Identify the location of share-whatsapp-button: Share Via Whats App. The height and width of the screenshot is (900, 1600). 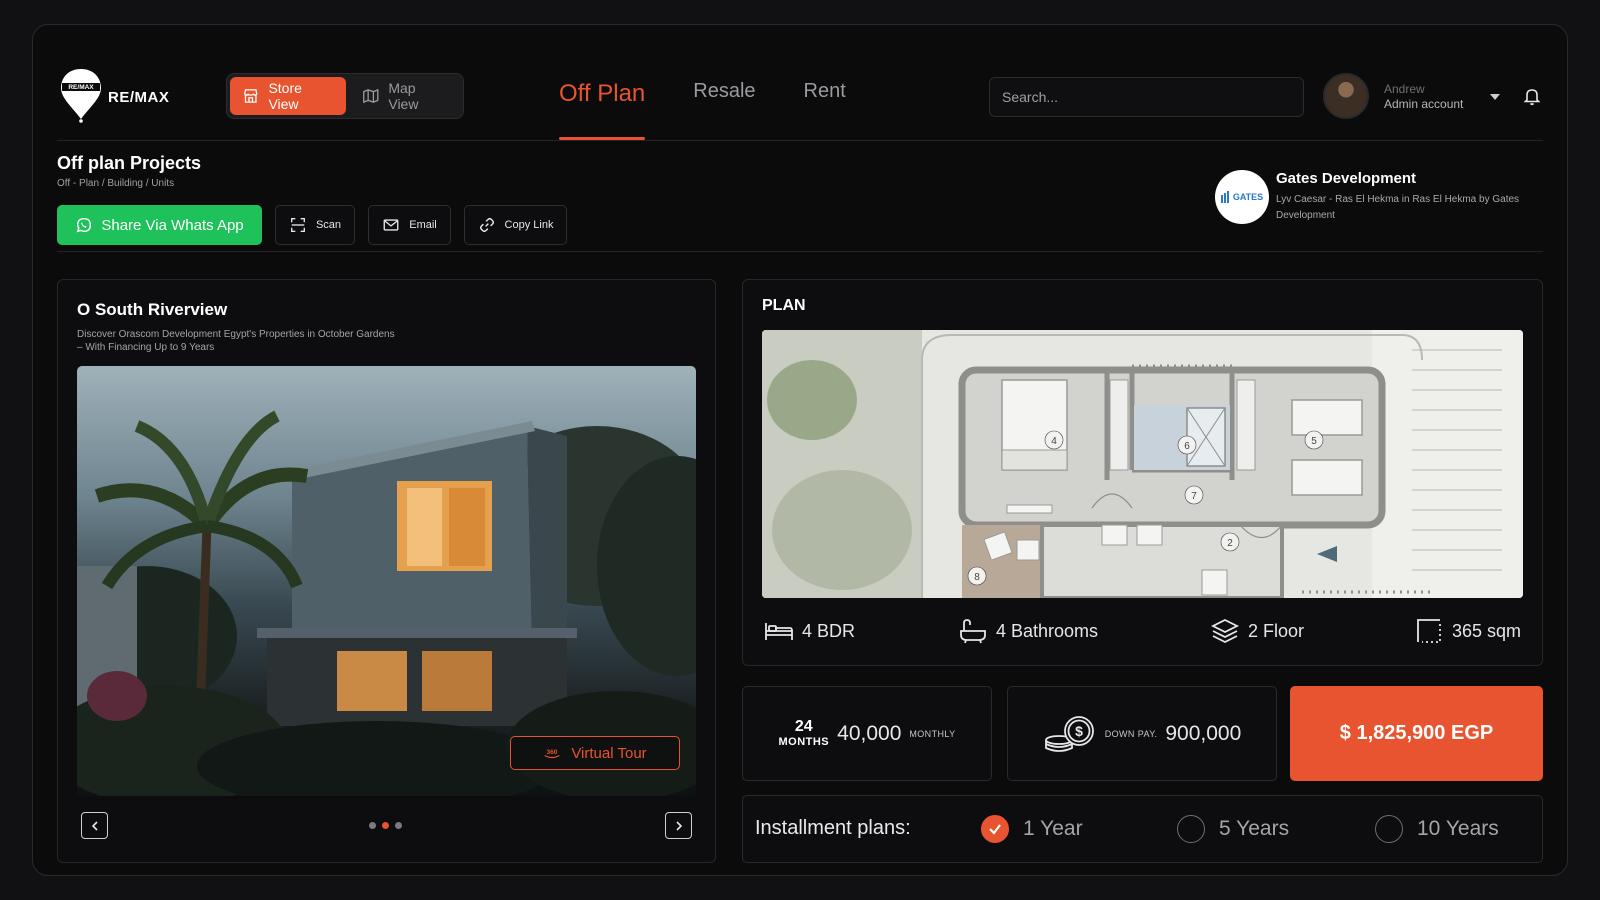
(159, 225).